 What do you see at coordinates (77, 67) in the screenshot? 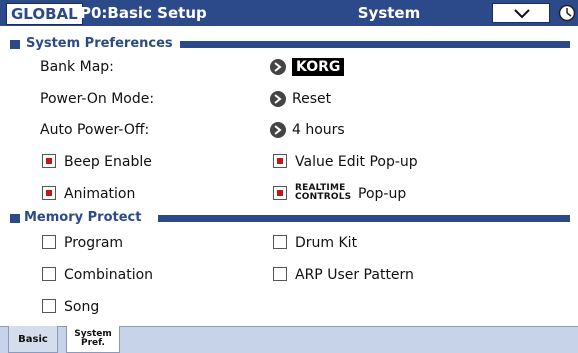
I see `bank-map-label: Bank Map:` at bounding box center [77, 67].